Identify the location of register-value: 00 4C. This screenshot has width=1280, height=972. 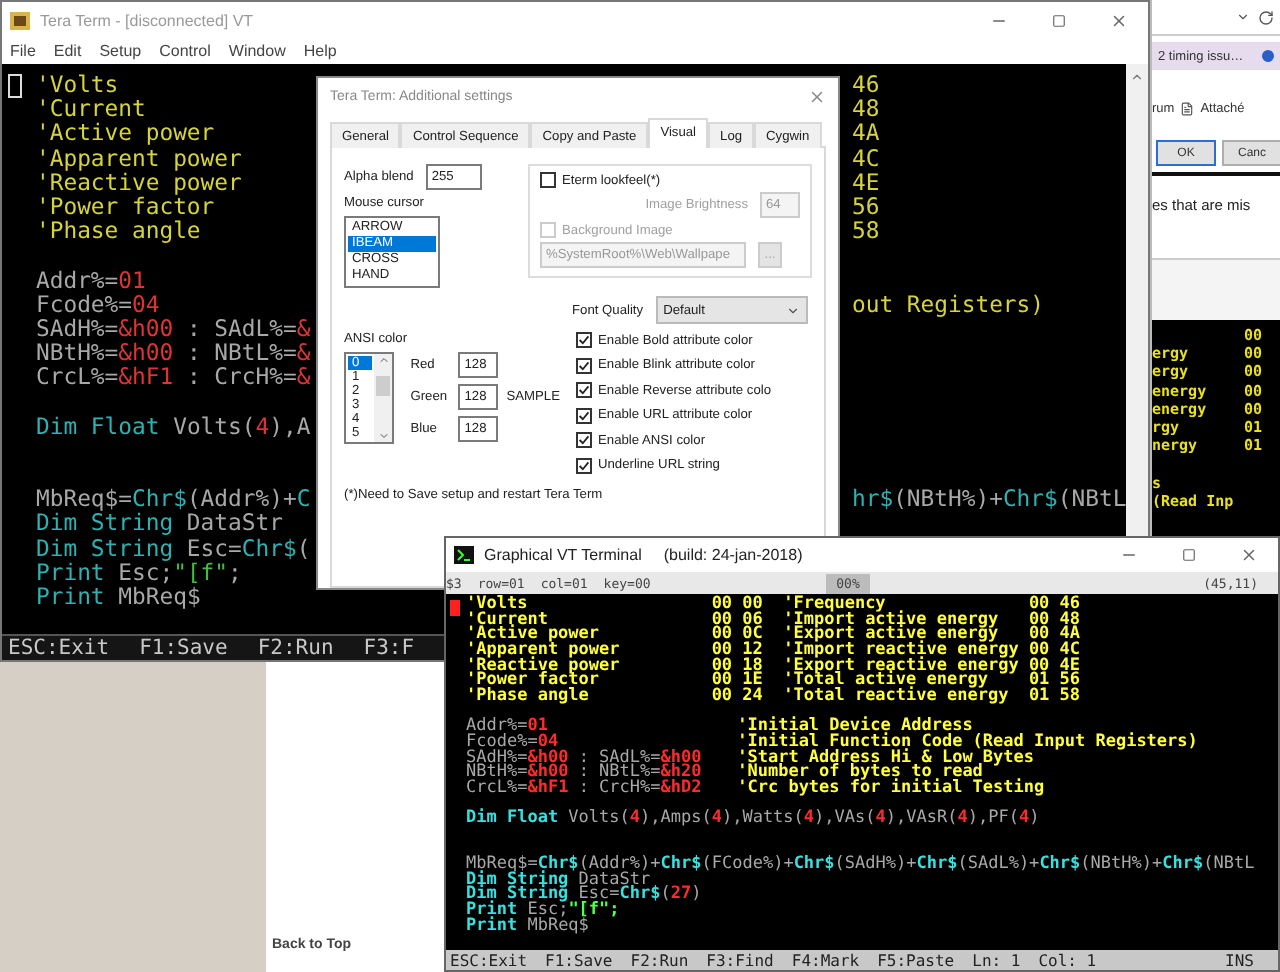
(1054, 651).